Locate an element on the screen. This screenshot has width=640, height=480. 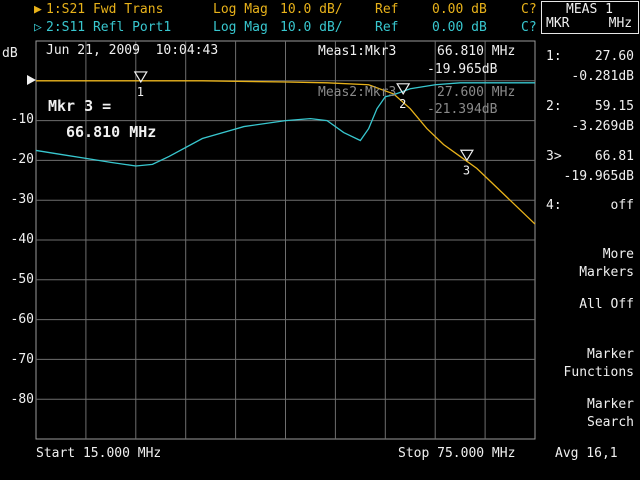
meas2-value: -21.394dB is located at coordinates (462, 109).